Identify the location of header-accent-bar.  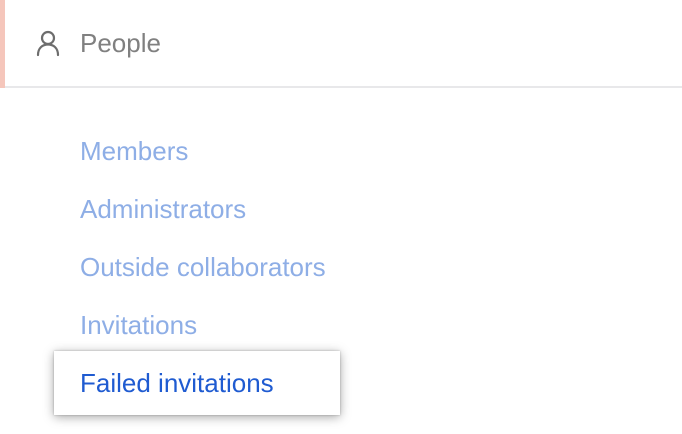
(2, 44).